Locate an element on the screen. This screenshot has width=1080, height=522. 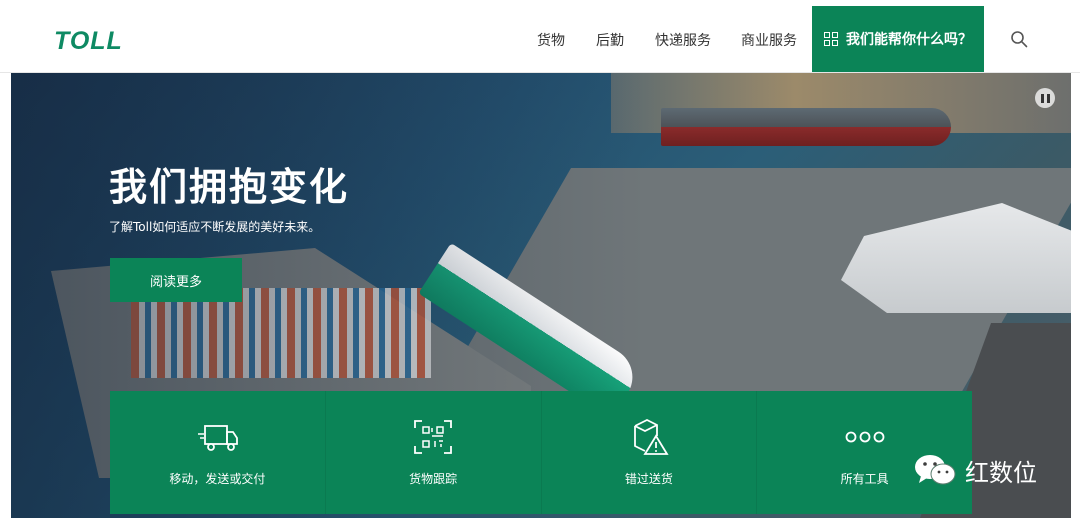
nav-item-cargo: 货物 is located at coordinates (551, 40).